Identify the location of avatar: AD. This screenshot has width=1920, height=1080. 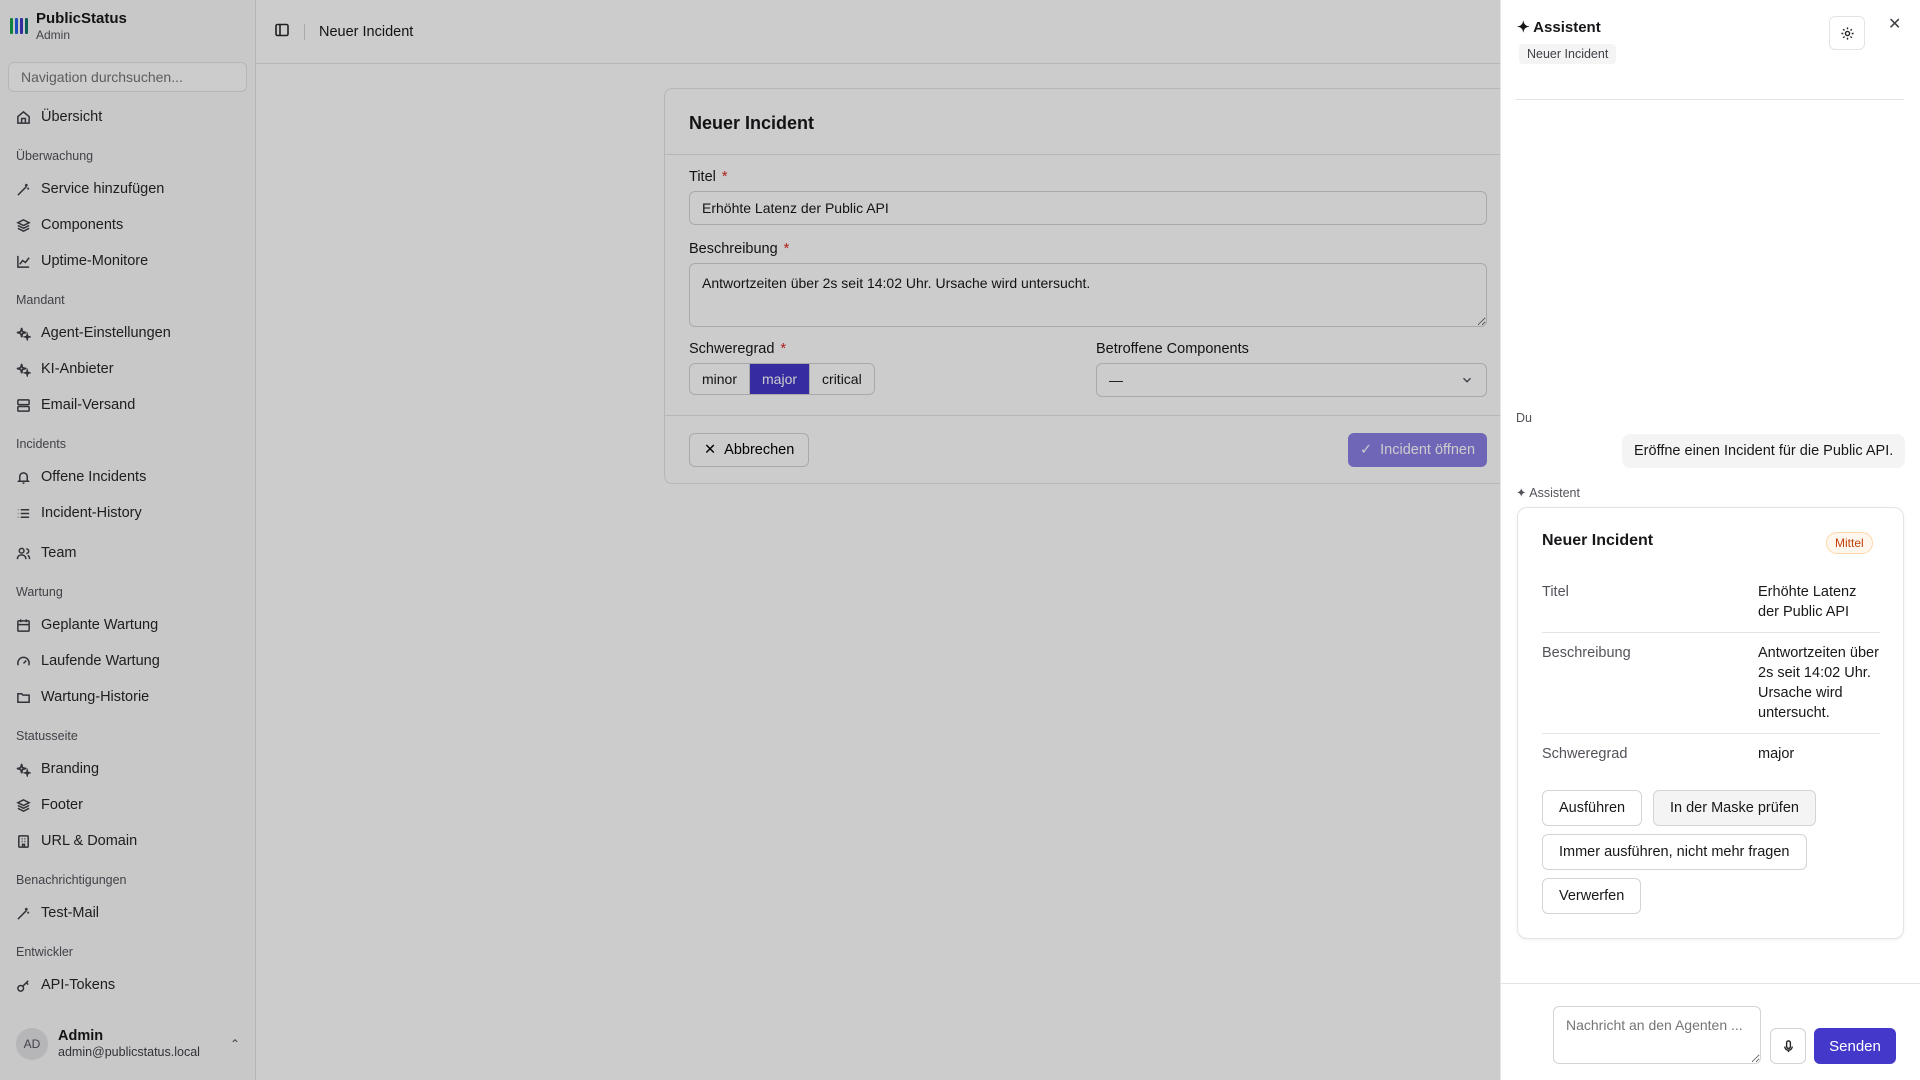
(32, 1044).